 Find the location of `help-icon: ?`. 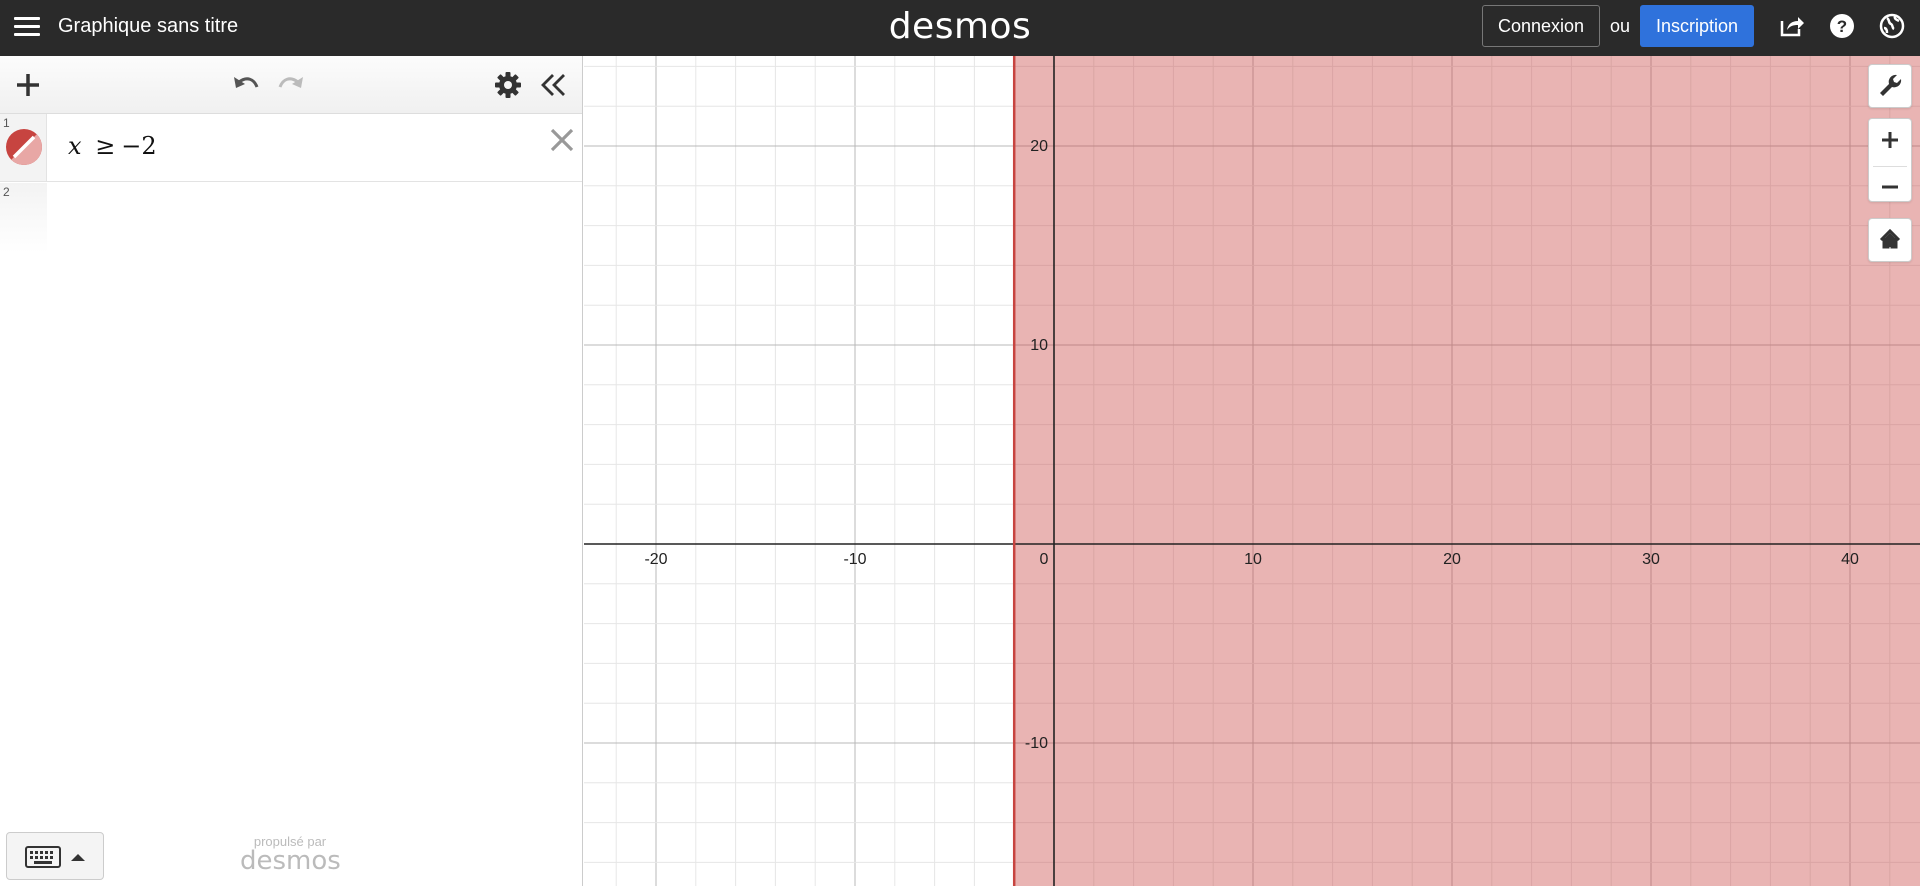

help-icon: ? is located at coordinates (1842, 26).